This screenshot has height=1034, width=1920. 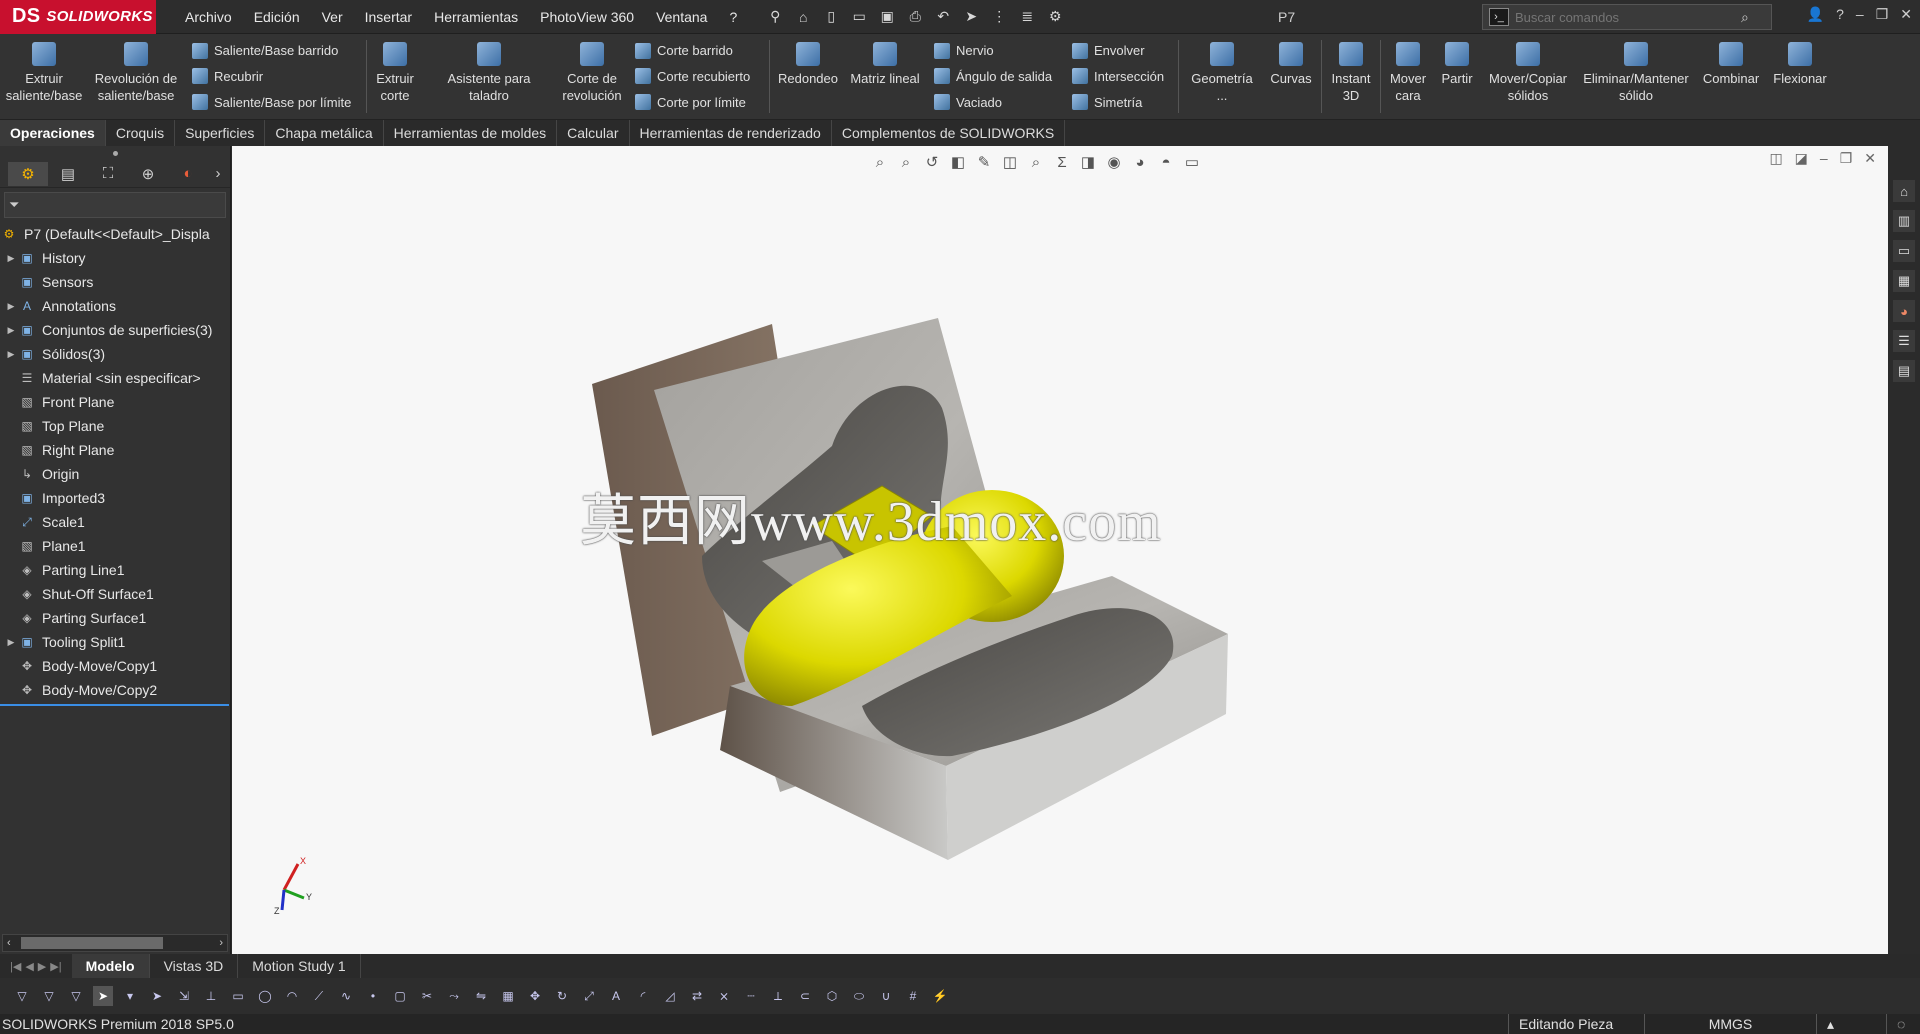 What do you see at coordinates (130, 996) in the screenshot?
I see `select-dropdown-icon: ▾` at bounding box center [130, 996].